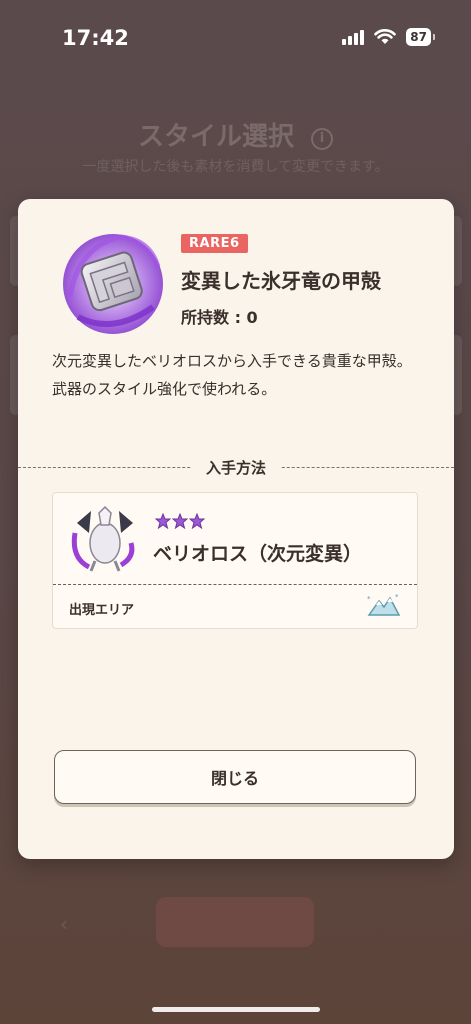  Describe the element at coordinates (113, 284) in the screenshot. I see `item-shell-image` at that location.